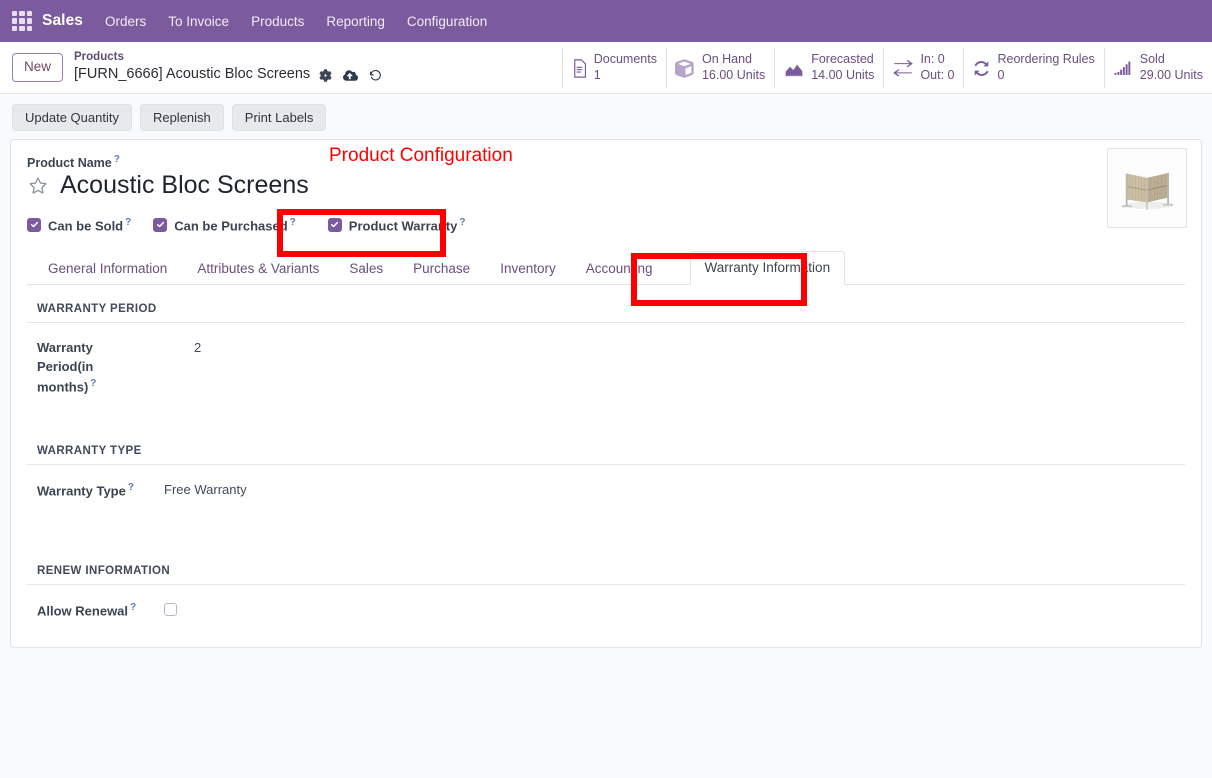  Describe the element at coordinates (903, 68) in the screenshot. I see `exchange-arrows-icon` at that location.